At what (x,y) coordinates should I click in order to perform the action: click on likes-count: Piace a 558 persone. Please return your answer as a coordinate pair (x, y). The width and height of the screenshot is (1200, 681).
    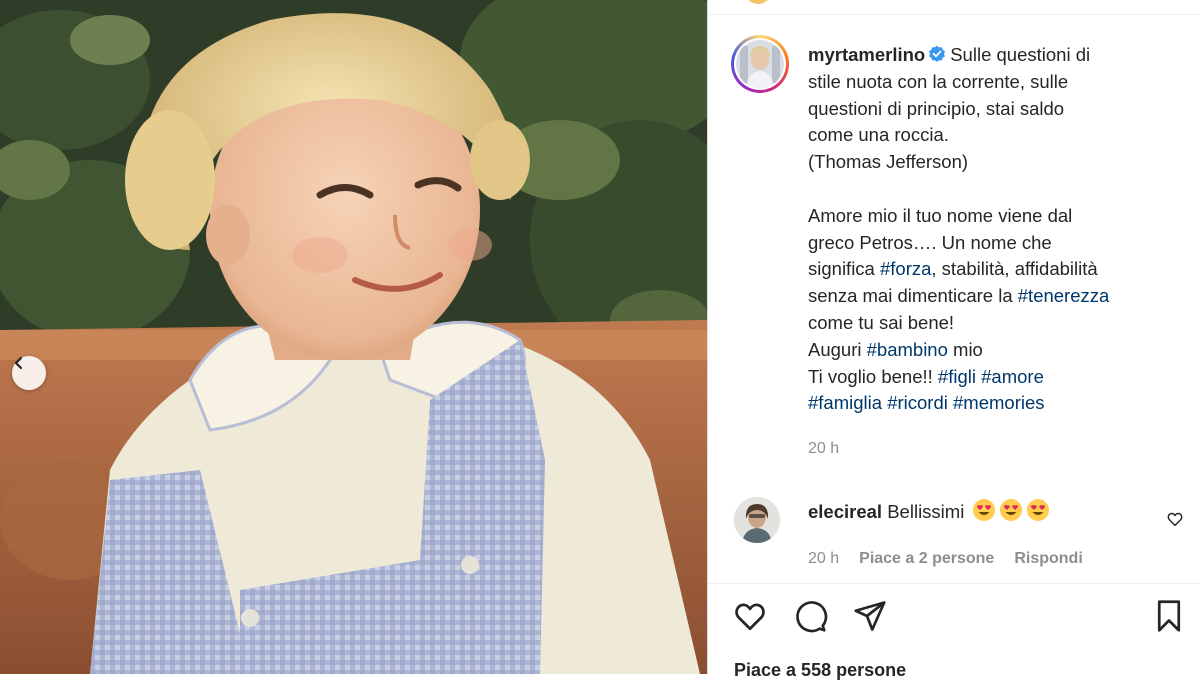
    Looking at the image, I should click on (820, 670).